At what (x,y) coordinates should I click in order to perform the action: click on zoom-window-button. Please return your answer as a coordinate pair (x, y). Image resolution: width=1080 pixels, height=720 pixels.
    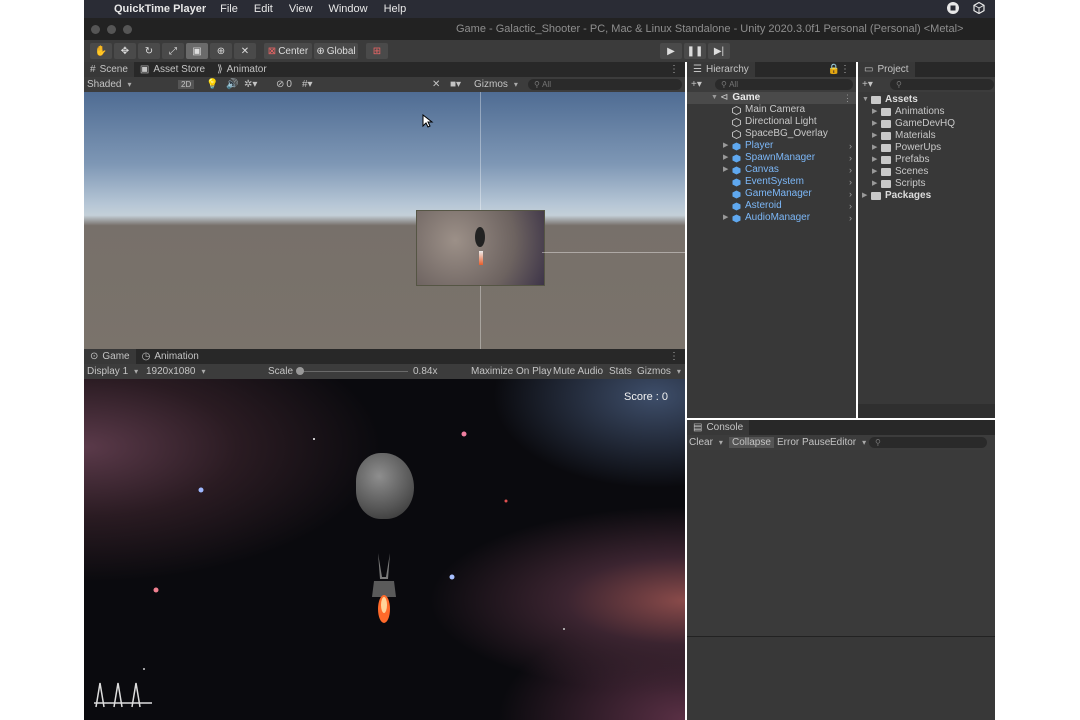
    Looking at the image, I should click on (127, 29).